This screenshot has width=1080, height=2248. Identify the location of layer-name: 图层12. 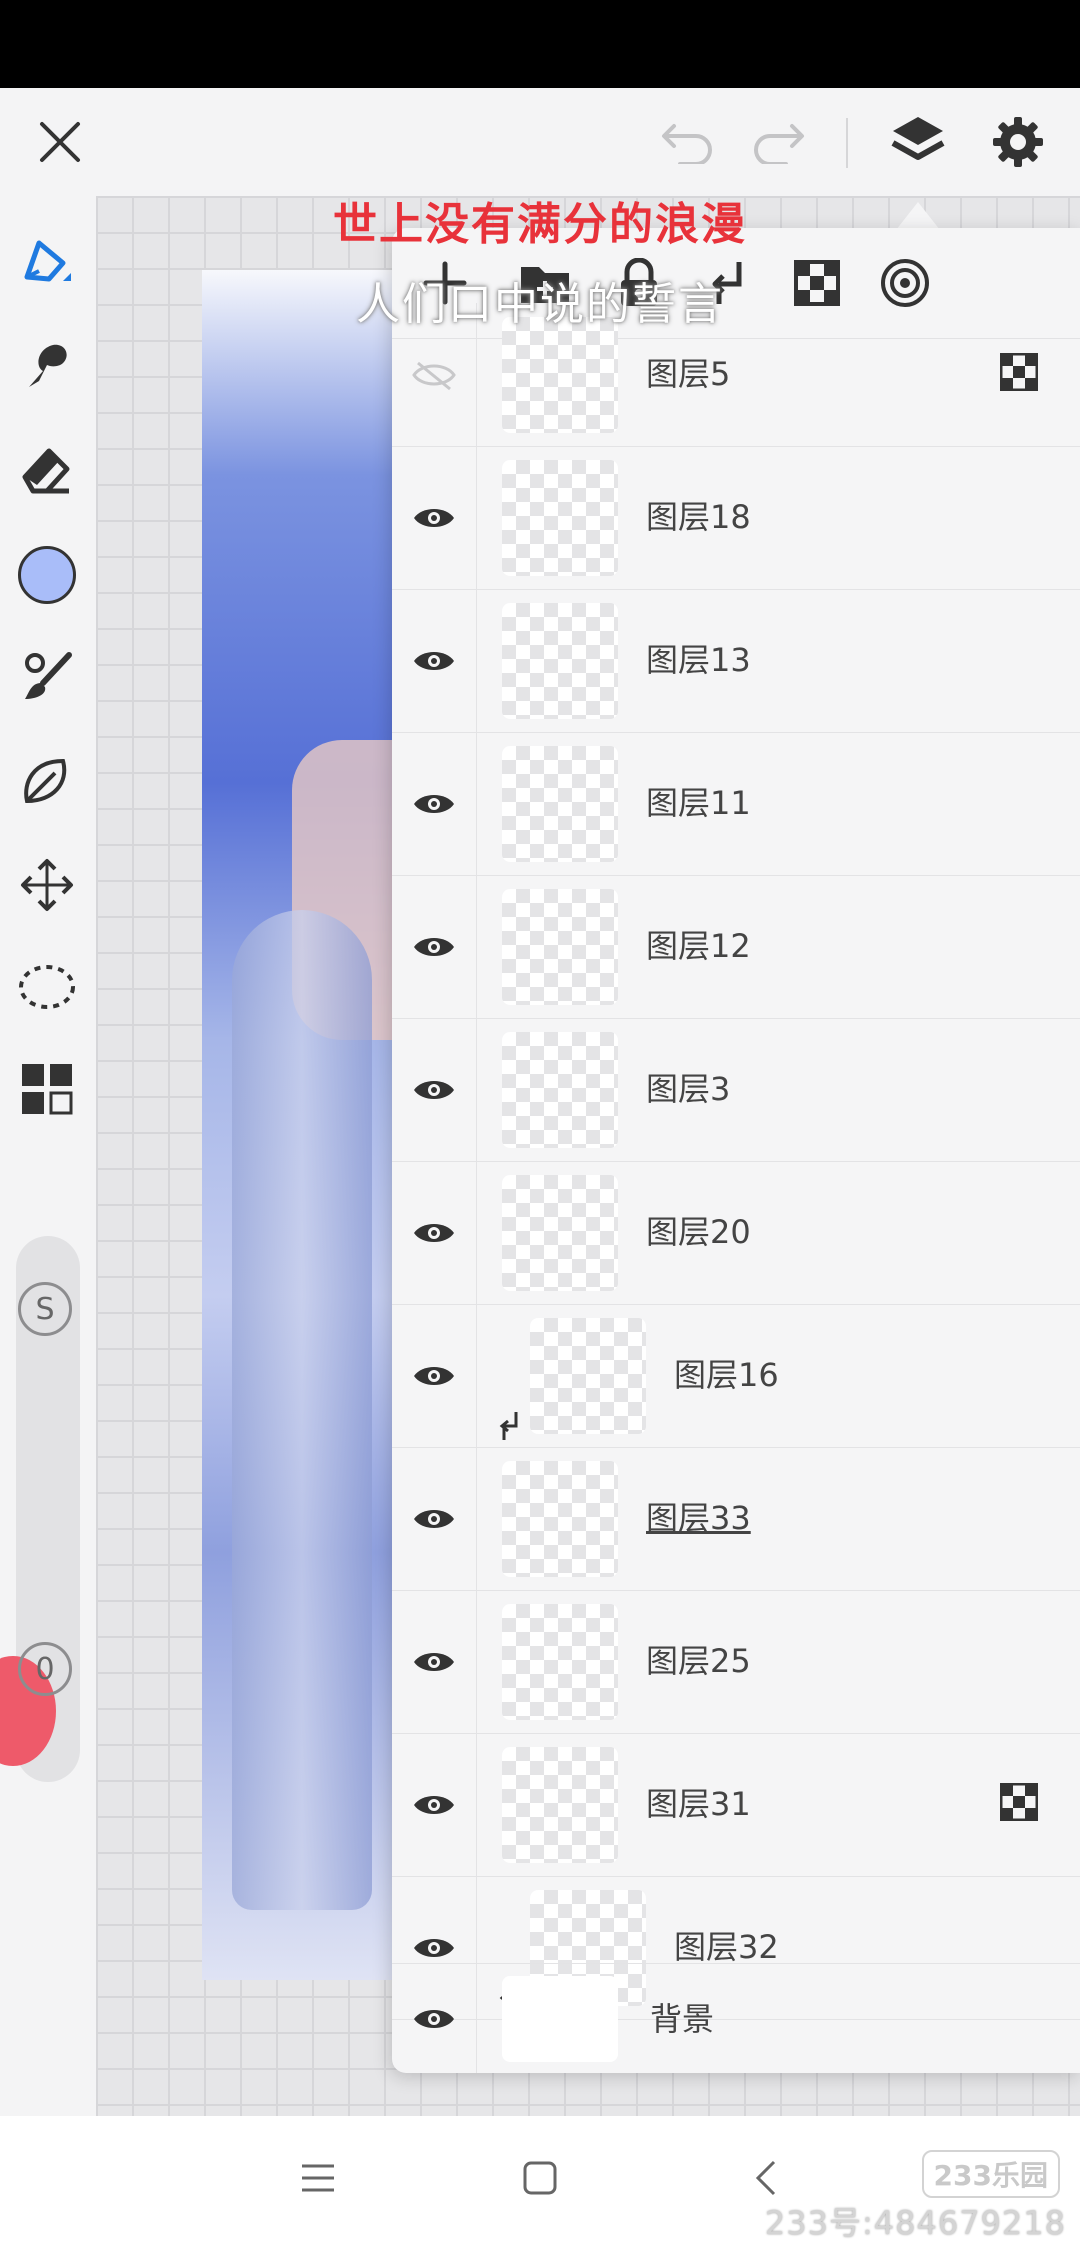
(698, 946).